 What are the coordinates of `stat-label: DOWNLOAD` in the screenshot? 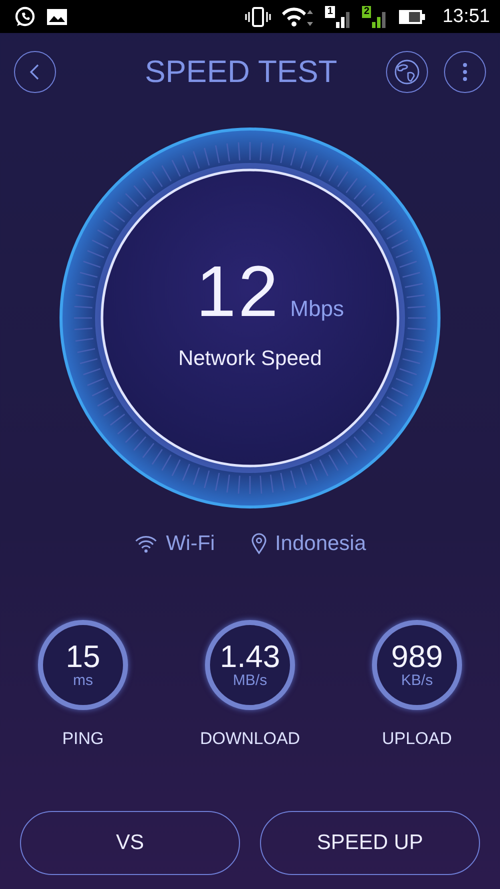 It's located at (250, 739).